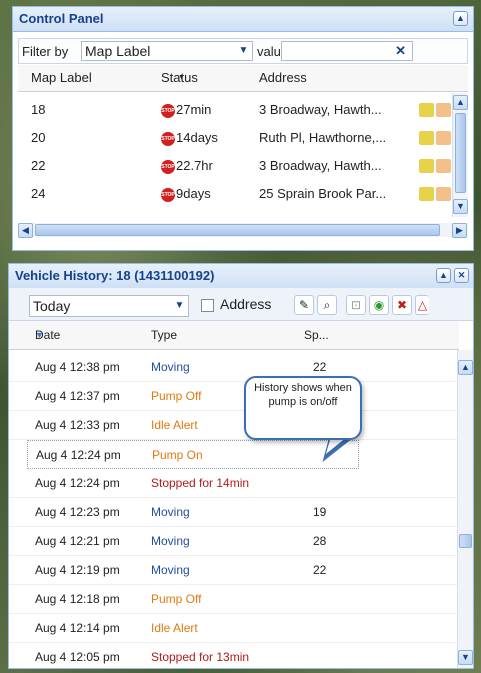 This screenshot has width=481, height=673. I want to click on type-cell: Stopped for 13min, so click(200, 657).